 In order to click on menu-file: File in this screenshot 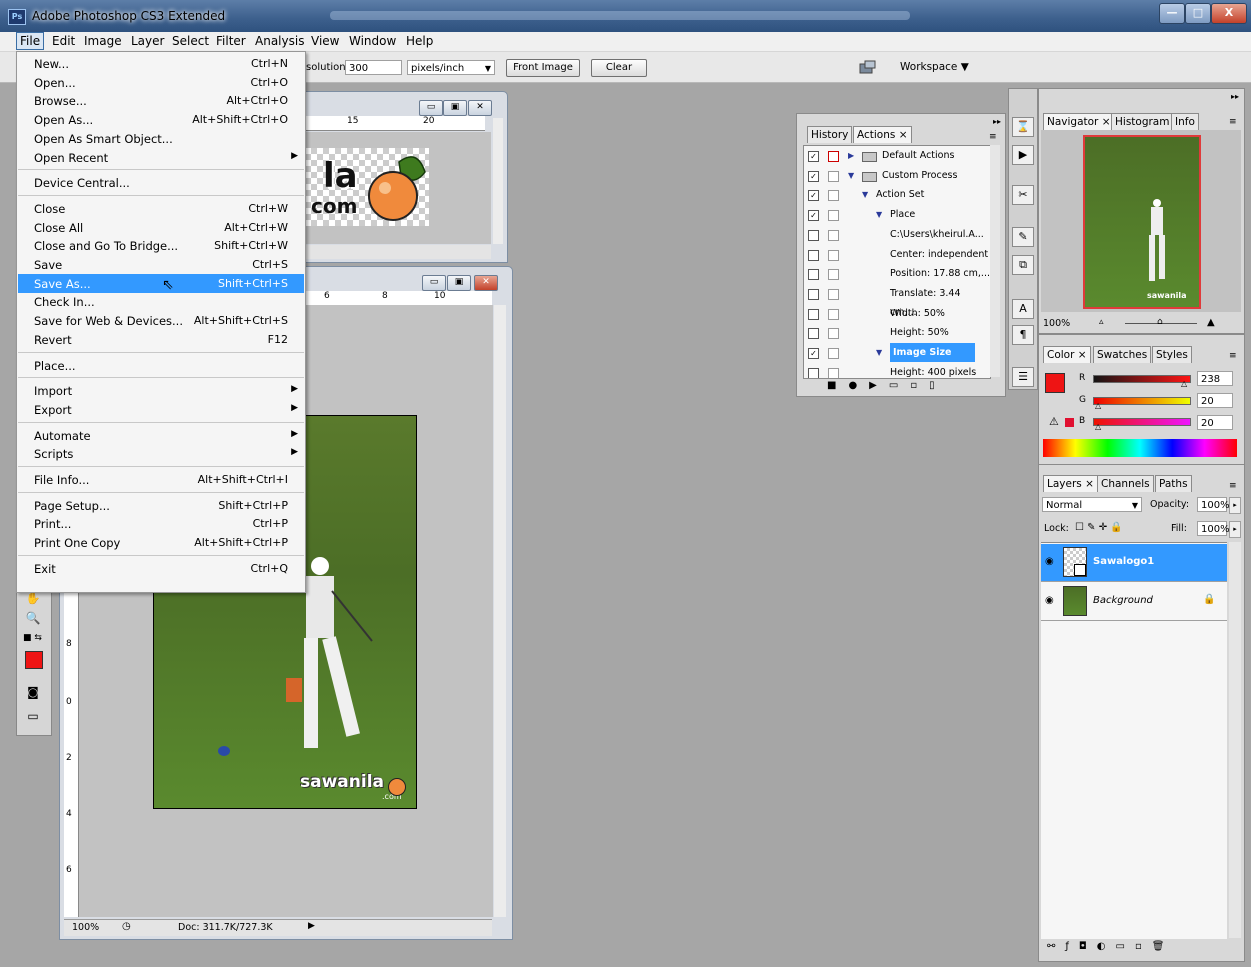, I will do `click(30, 41)`.